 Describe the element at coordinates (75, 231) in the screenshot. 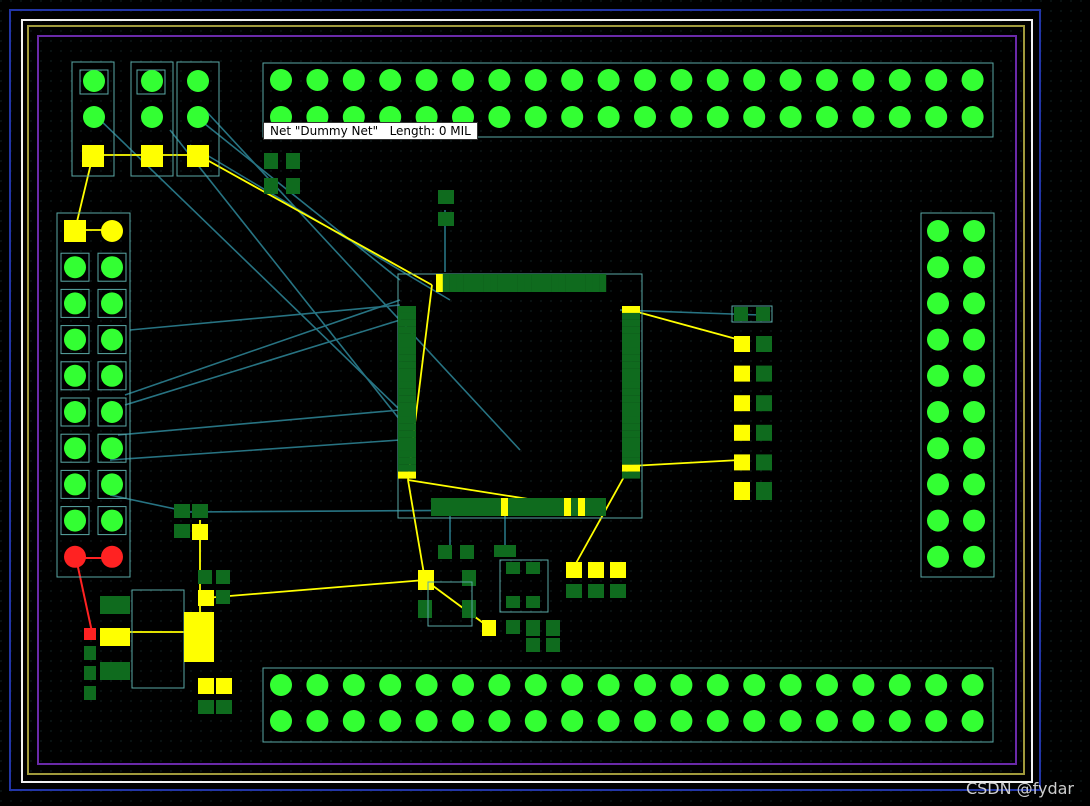

I see `square-pad-icon` at that location.